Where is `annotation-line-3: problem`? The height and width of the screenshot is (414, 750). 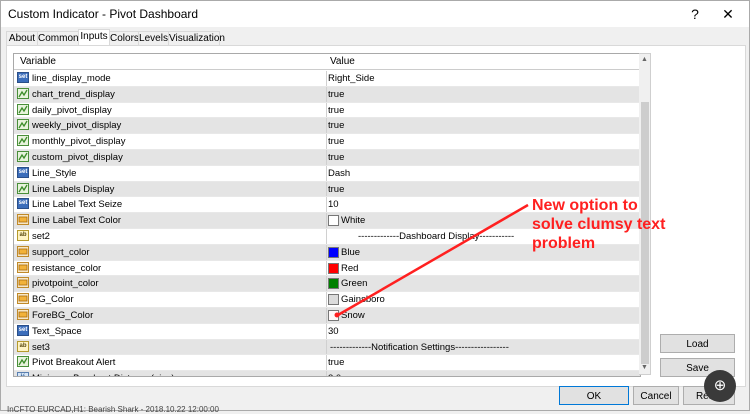
annotation-line-3: problem is located at coordinates (564, 243).